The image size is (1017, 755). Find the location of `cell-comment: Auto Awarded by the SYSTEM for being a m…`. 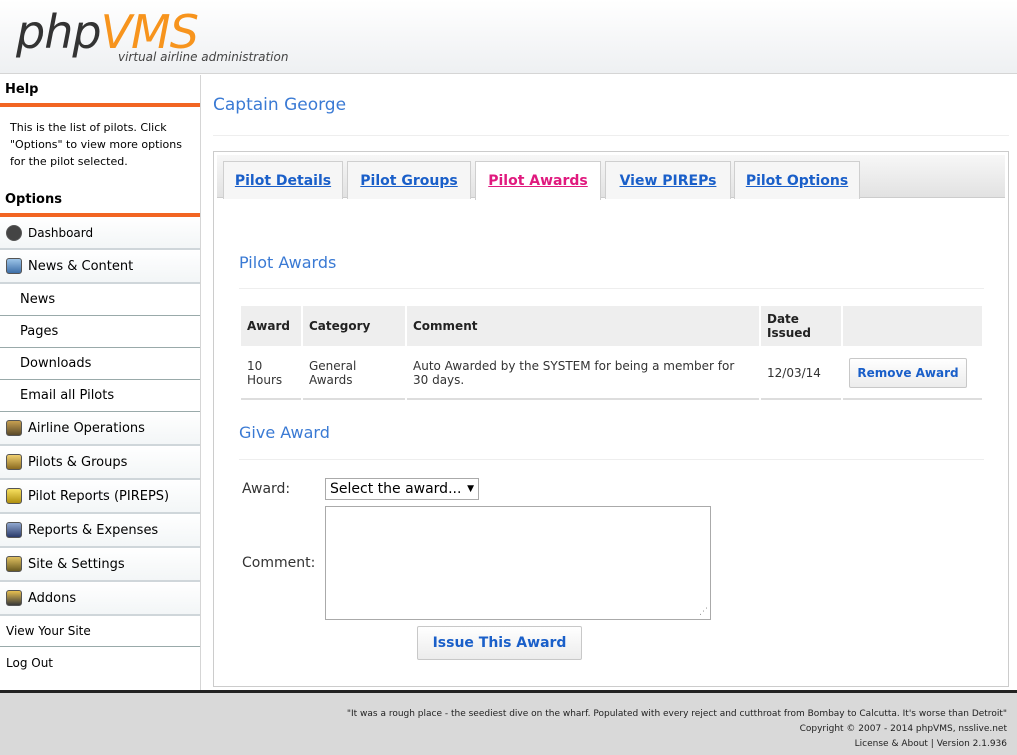

cell-comment: Auto Awarded by the SYSTEM for being a m… is located at coordinates (583, 374).